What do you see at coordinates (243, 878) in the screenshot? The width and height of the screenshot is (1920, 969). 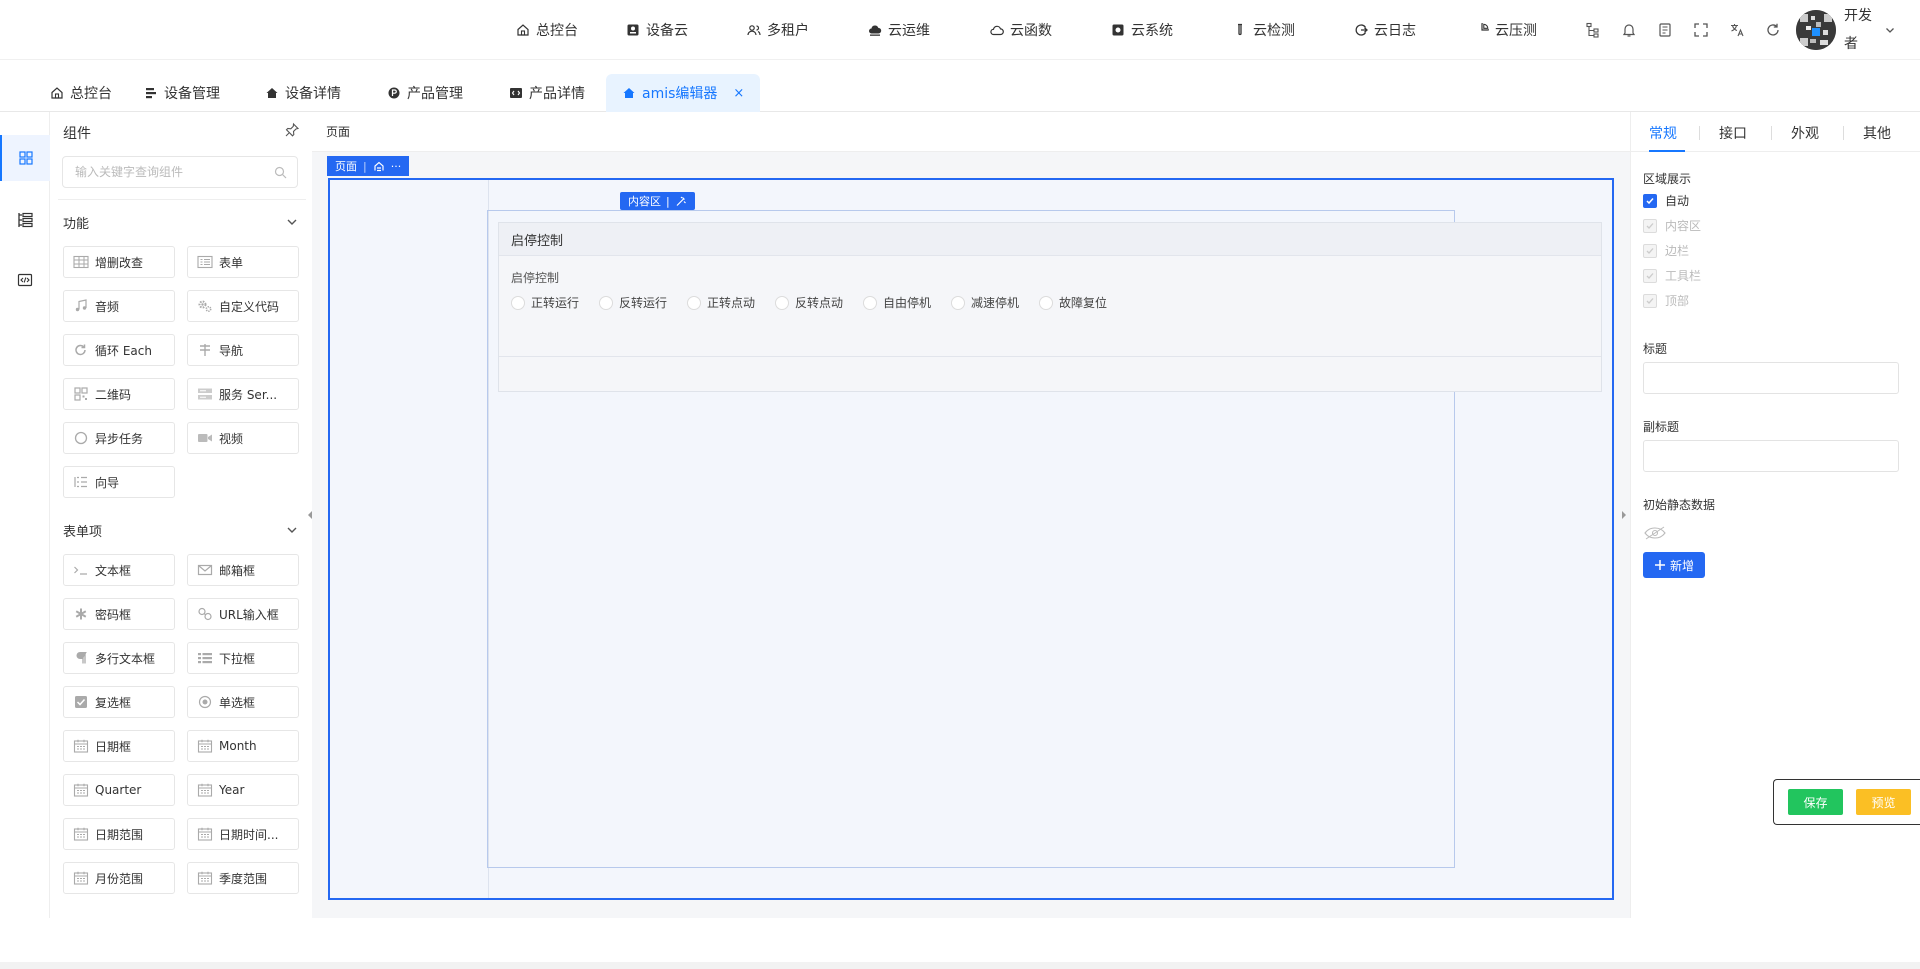 I see `component-quarter-range: 季度范围` at bounding box center [243, 878].